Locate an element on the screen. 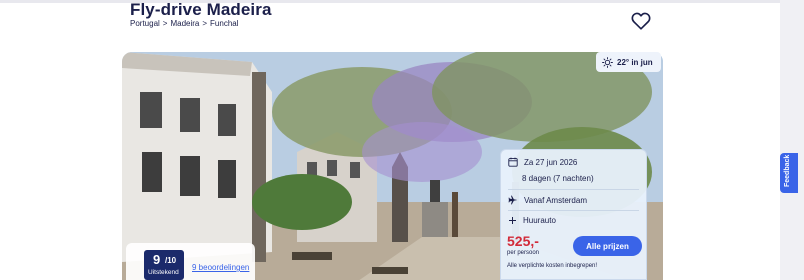  plus-icon is located at coordinates (512, 220).